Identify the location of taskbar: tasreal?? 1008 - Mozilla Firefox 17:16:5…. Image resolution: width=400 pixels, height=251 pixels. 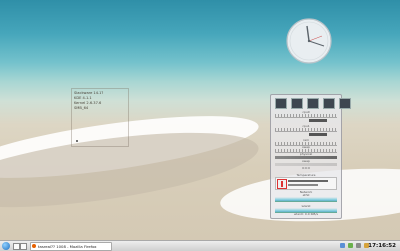
(200, 245).